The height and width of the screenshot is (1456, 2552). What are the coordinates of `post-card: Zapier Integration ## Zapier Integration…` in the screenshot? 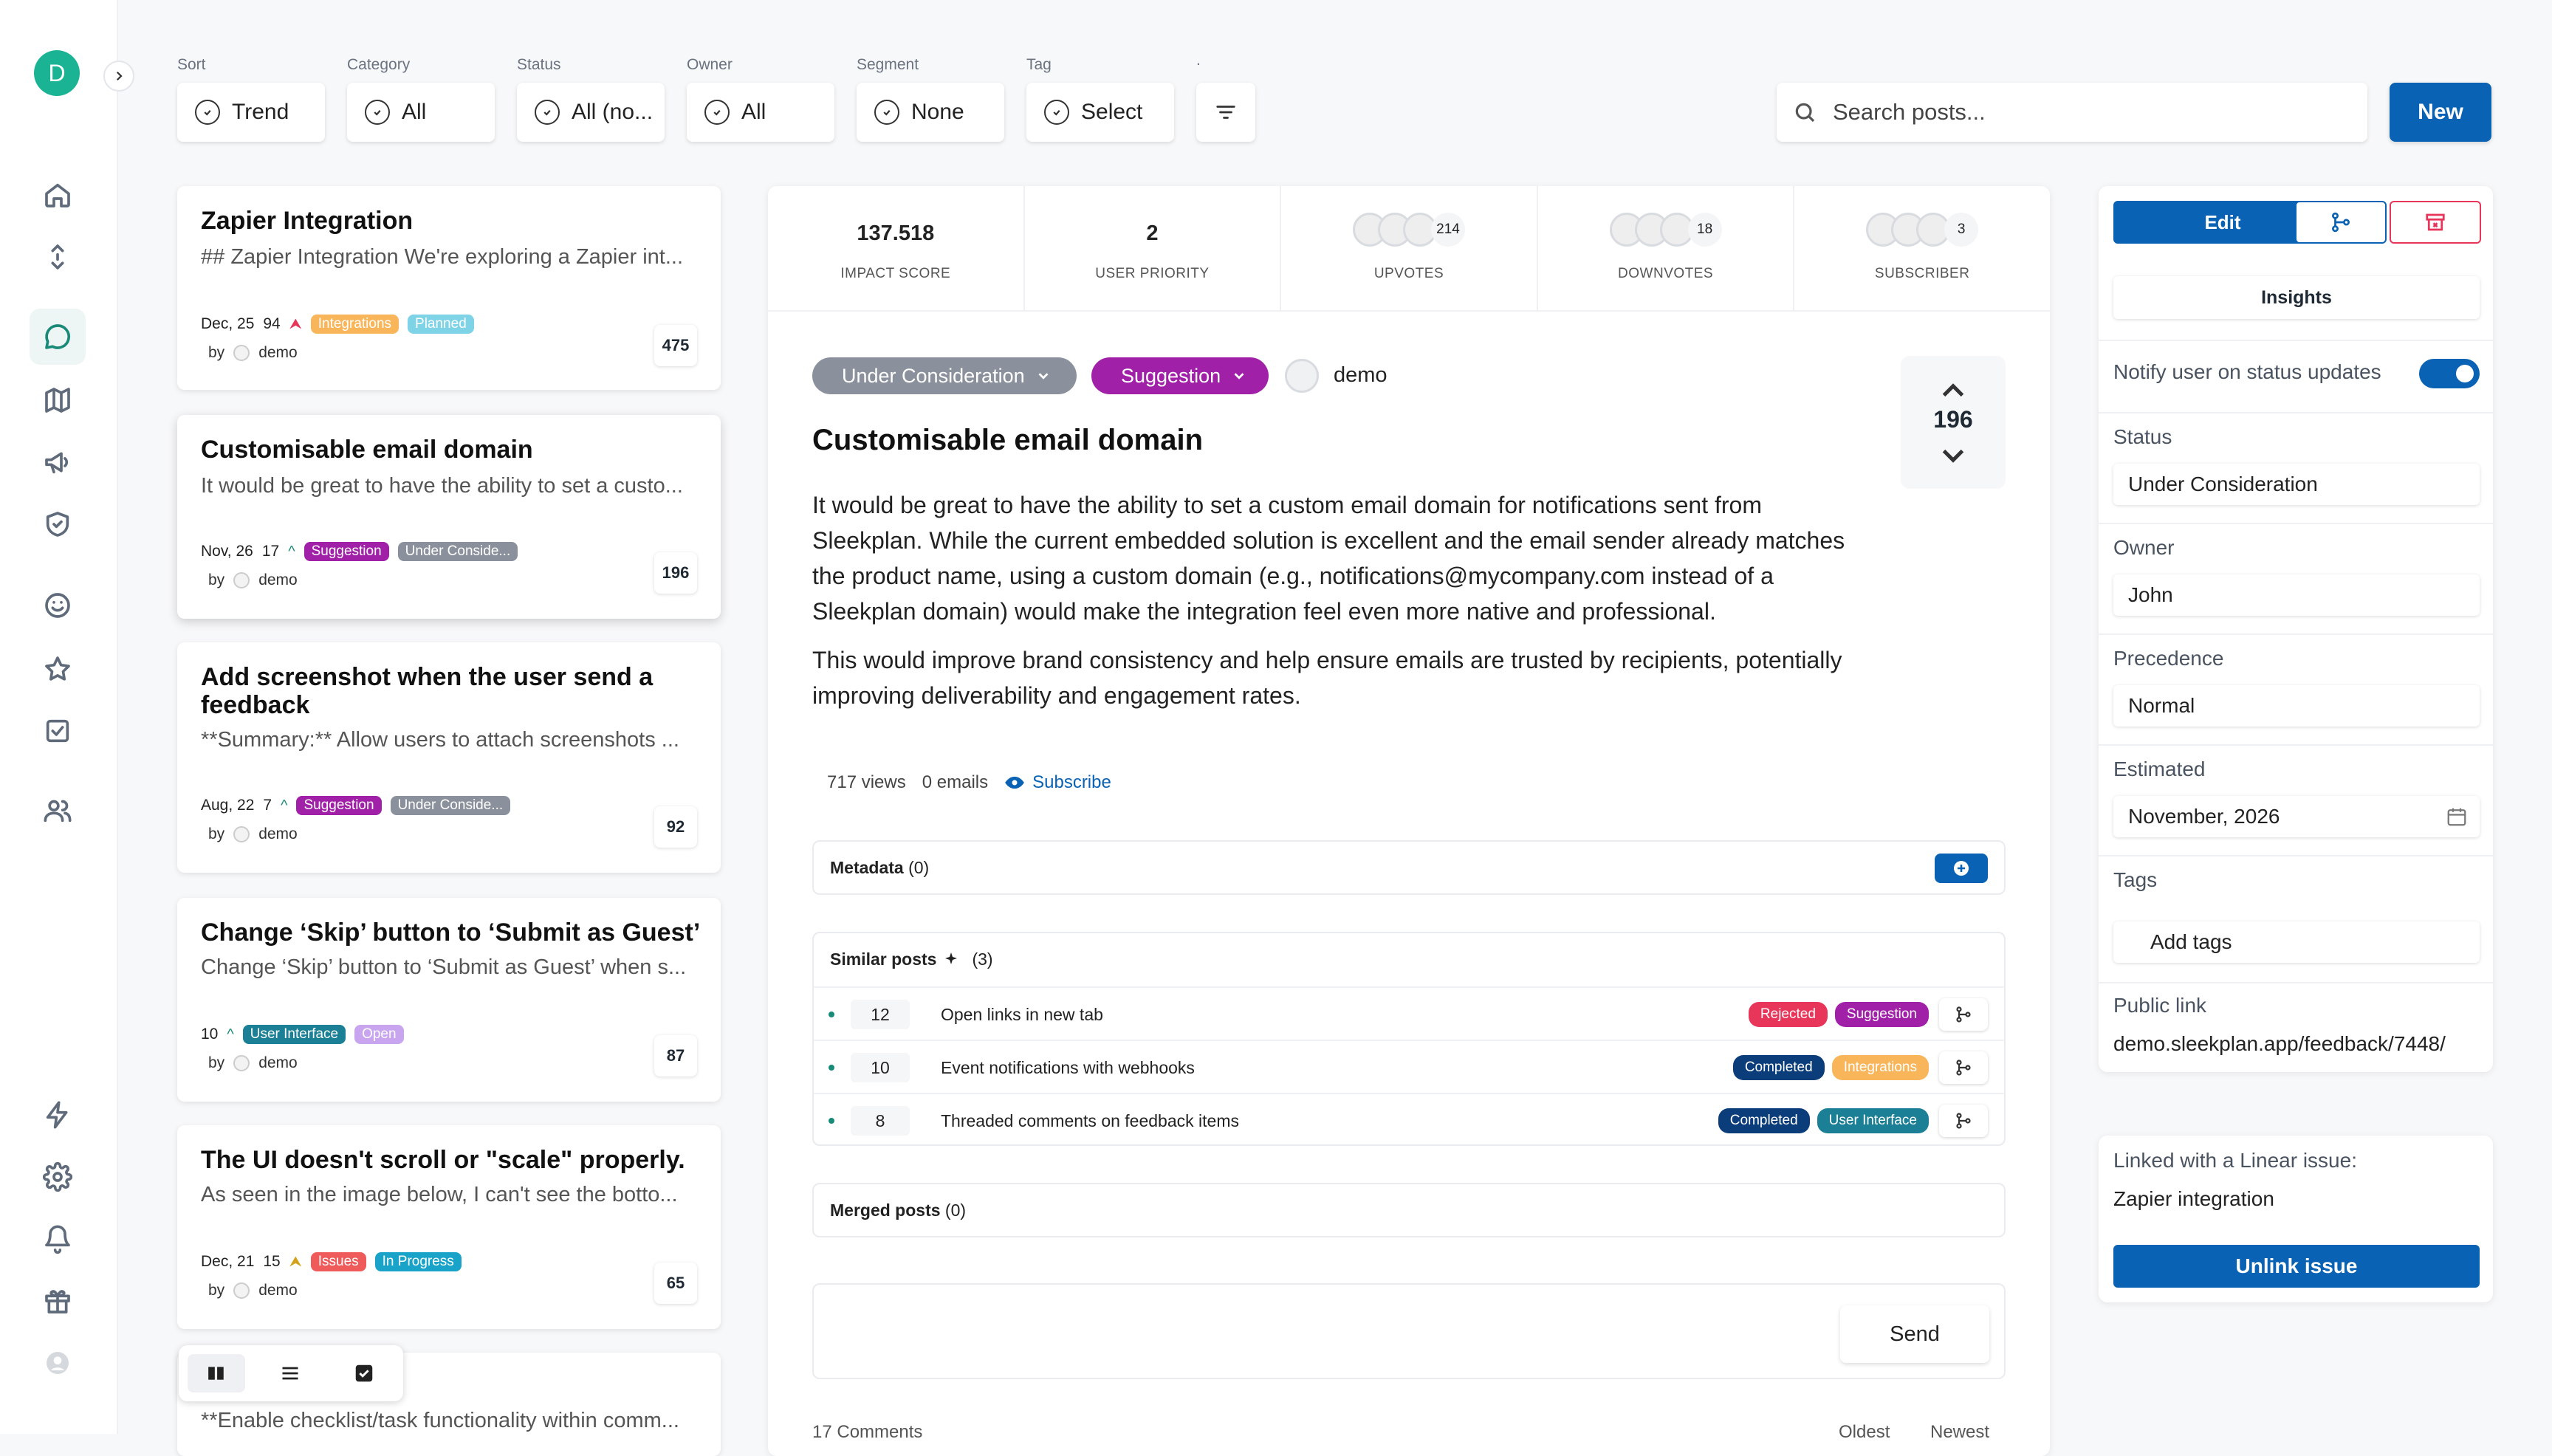 It's located at (449, 288).